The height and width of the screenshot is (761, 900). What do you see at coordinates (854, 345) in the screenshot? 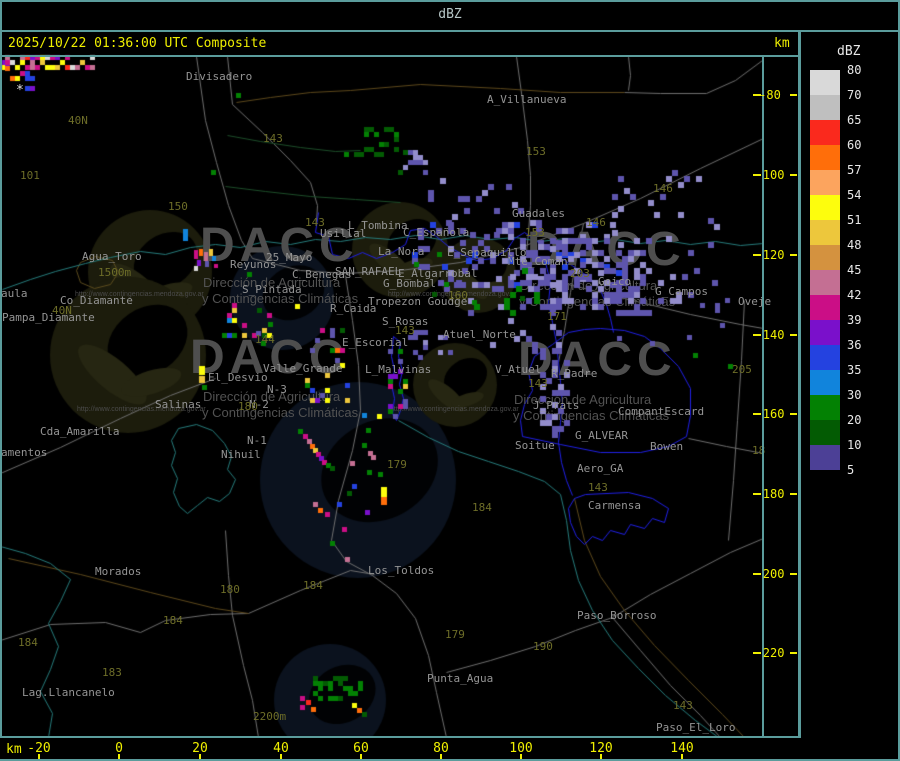
I see `legend-boundary-label: 36` at bounding box center [854, 345].